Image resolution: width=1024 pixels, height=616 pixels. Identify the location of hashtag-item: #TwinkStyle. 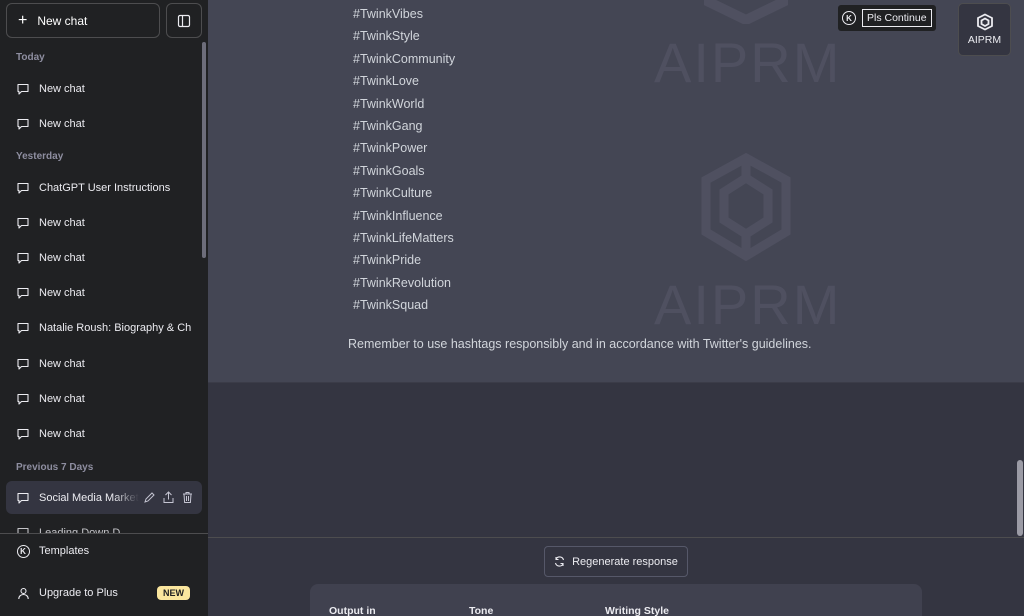
(386, 36).